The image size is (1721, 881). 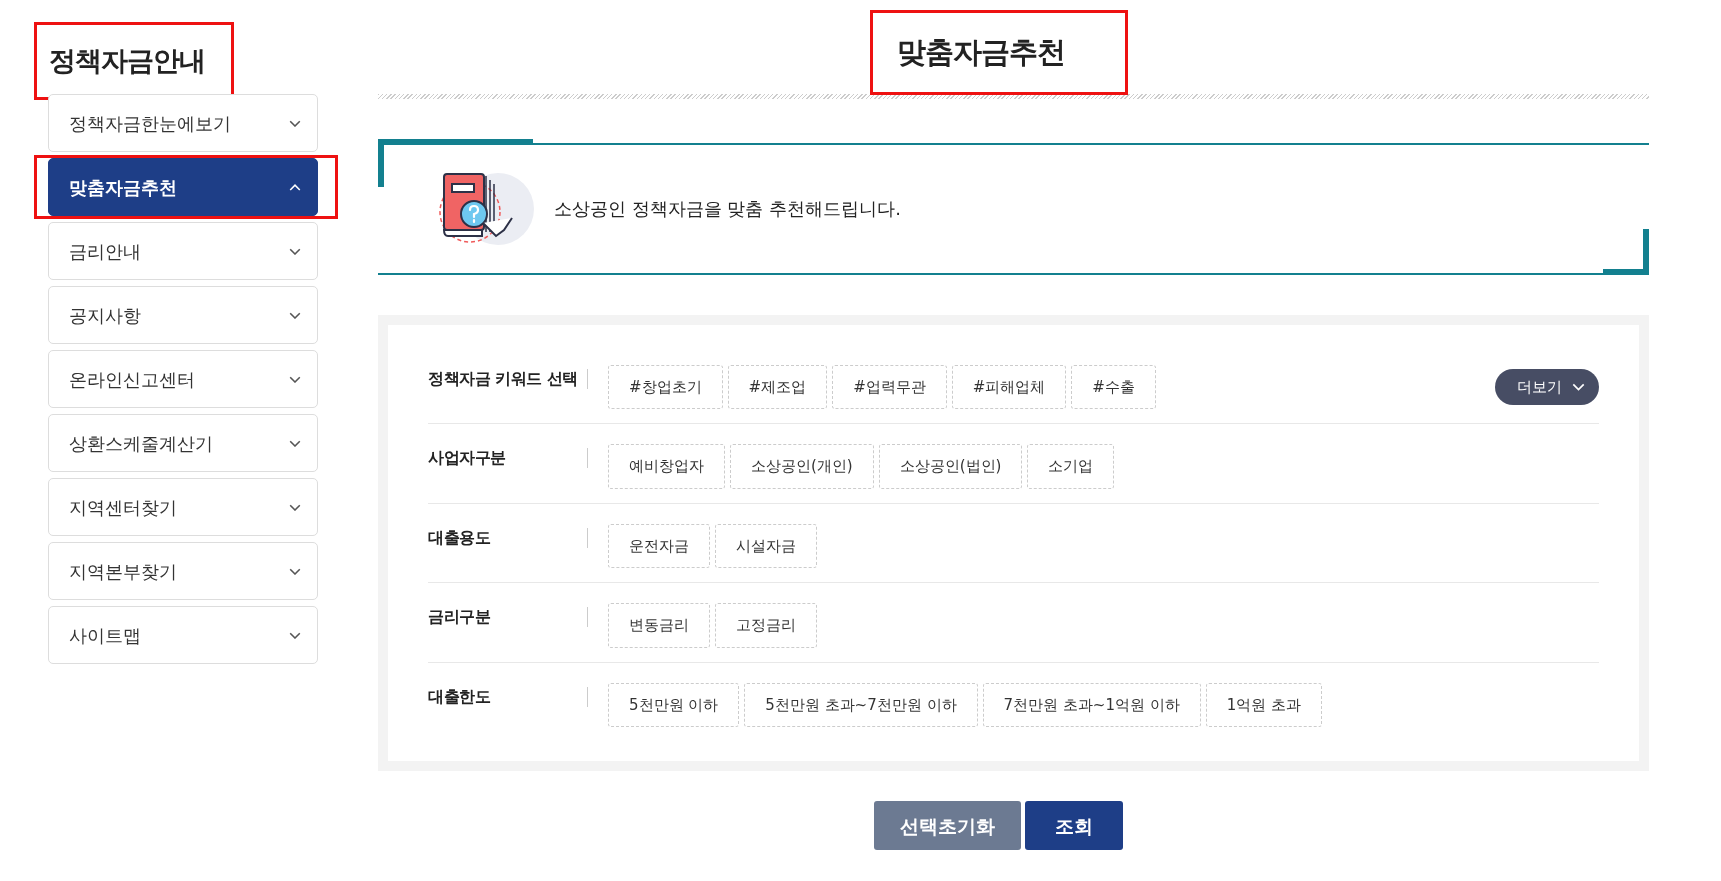 What do you see at coordinates (183, 443) in the screenshot?
I see `sidebar-item: 상환스케줄계산기` at bounding box center [183, 443].